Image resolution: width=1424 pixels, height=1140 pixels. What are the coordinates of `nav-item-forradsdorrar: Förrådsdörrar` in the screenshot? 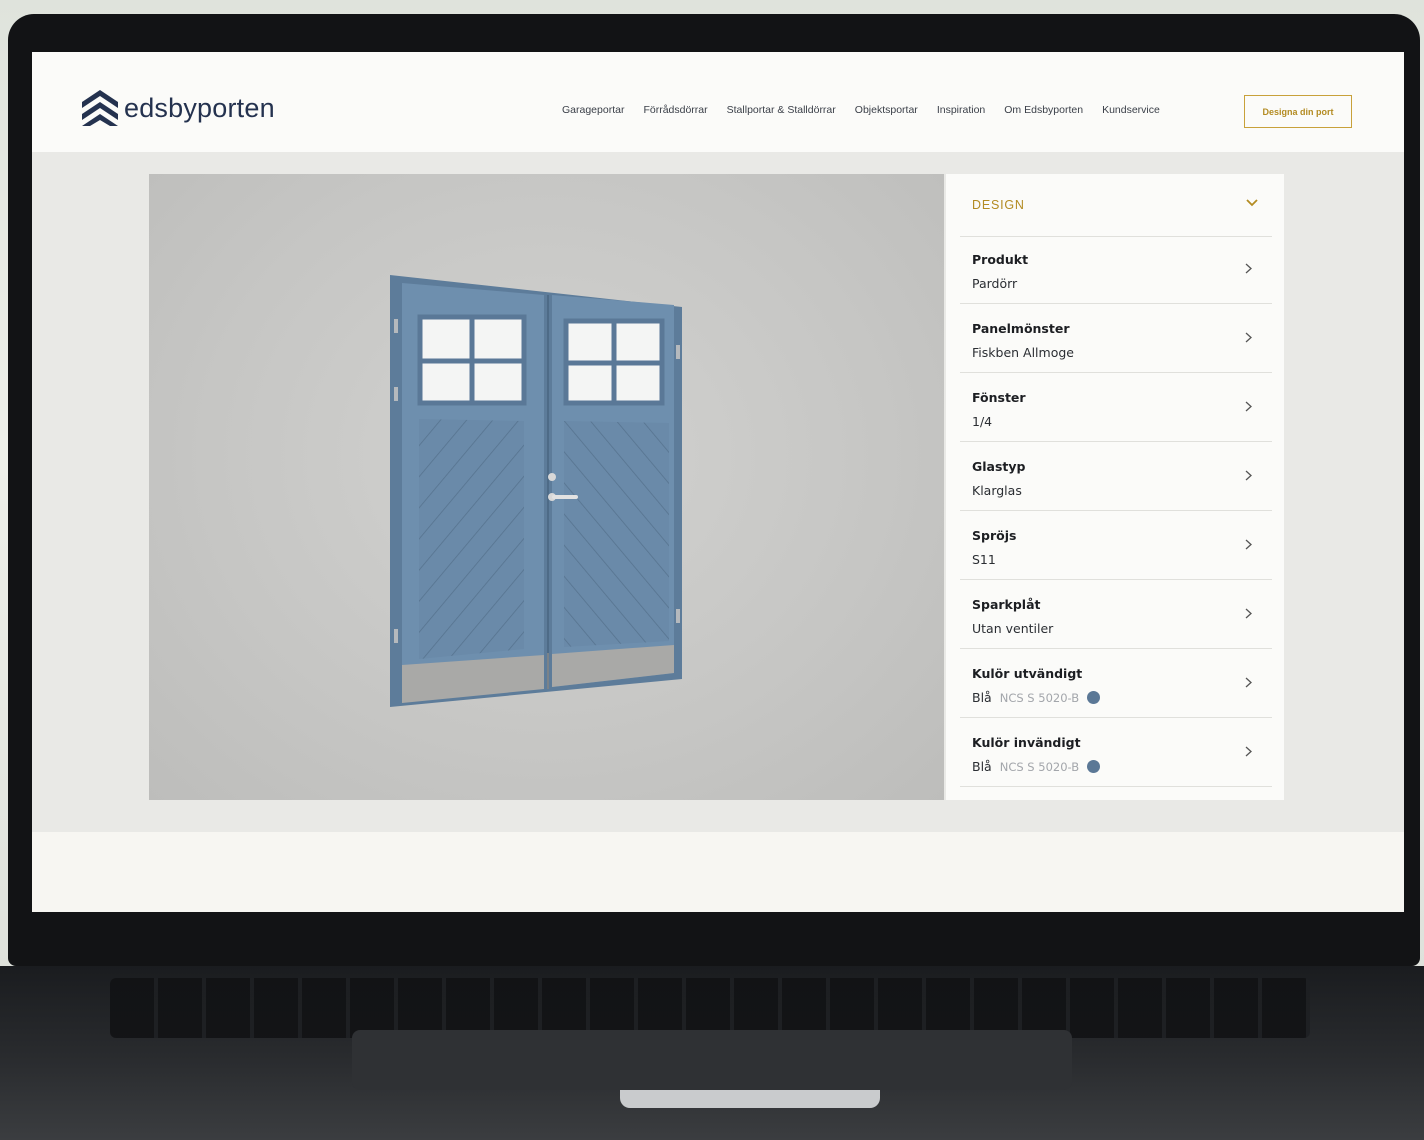 It's located at (675, 110).